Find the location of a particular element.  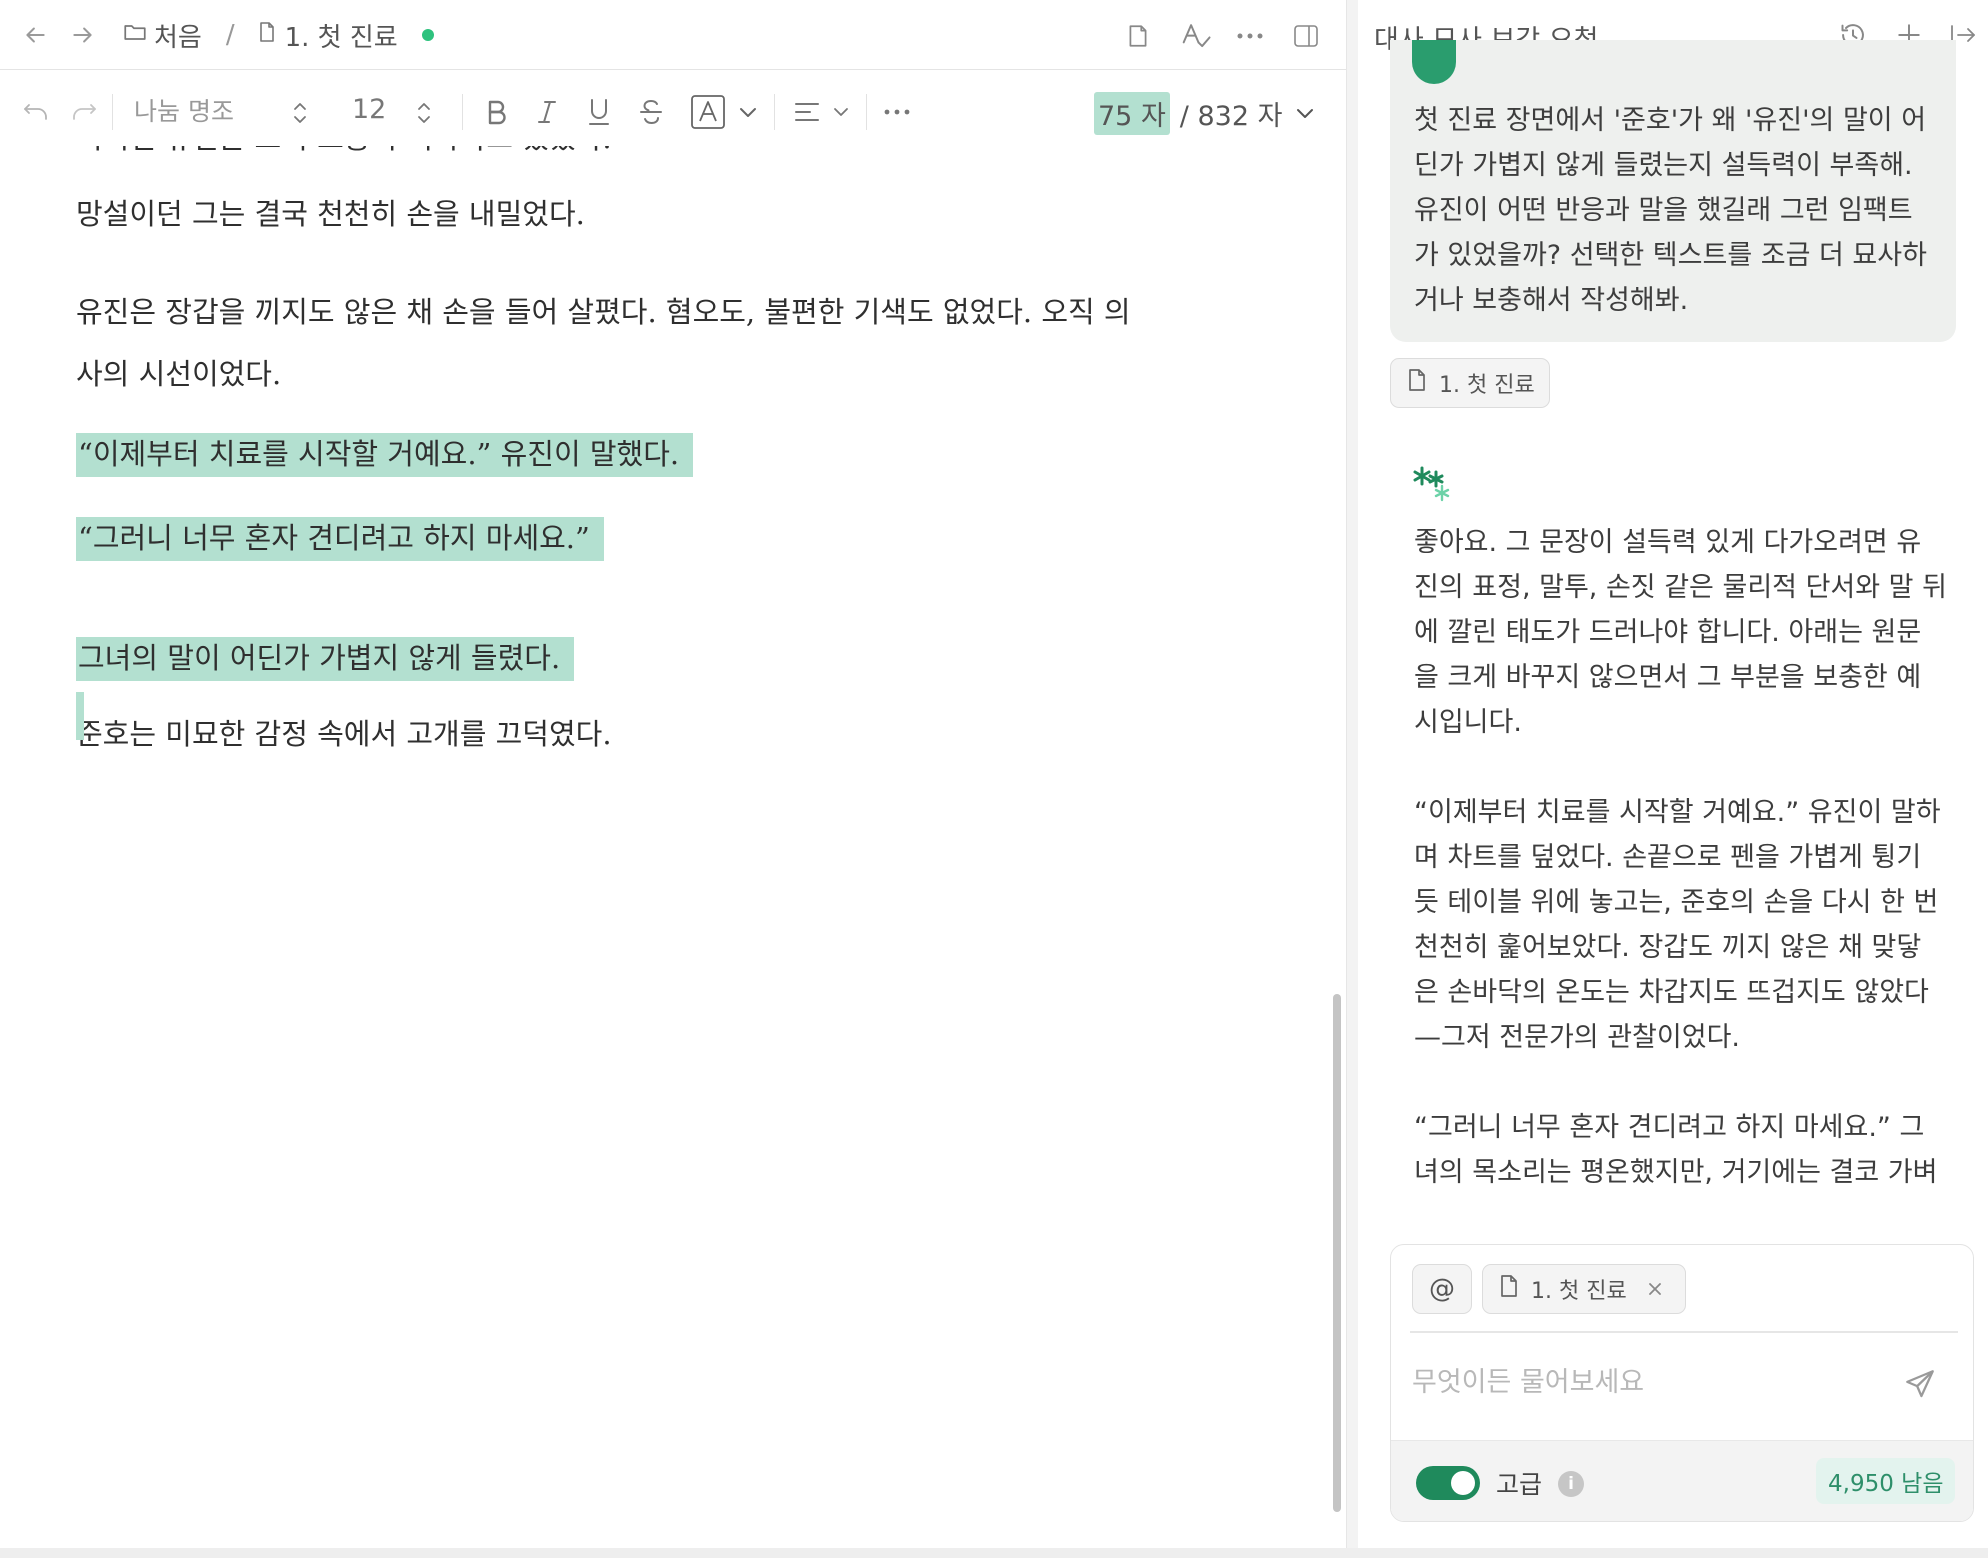

selected-text: 그녀의 말이 어딘가 가볍지 않게 들렸다. is located at coordinates (325, 659).